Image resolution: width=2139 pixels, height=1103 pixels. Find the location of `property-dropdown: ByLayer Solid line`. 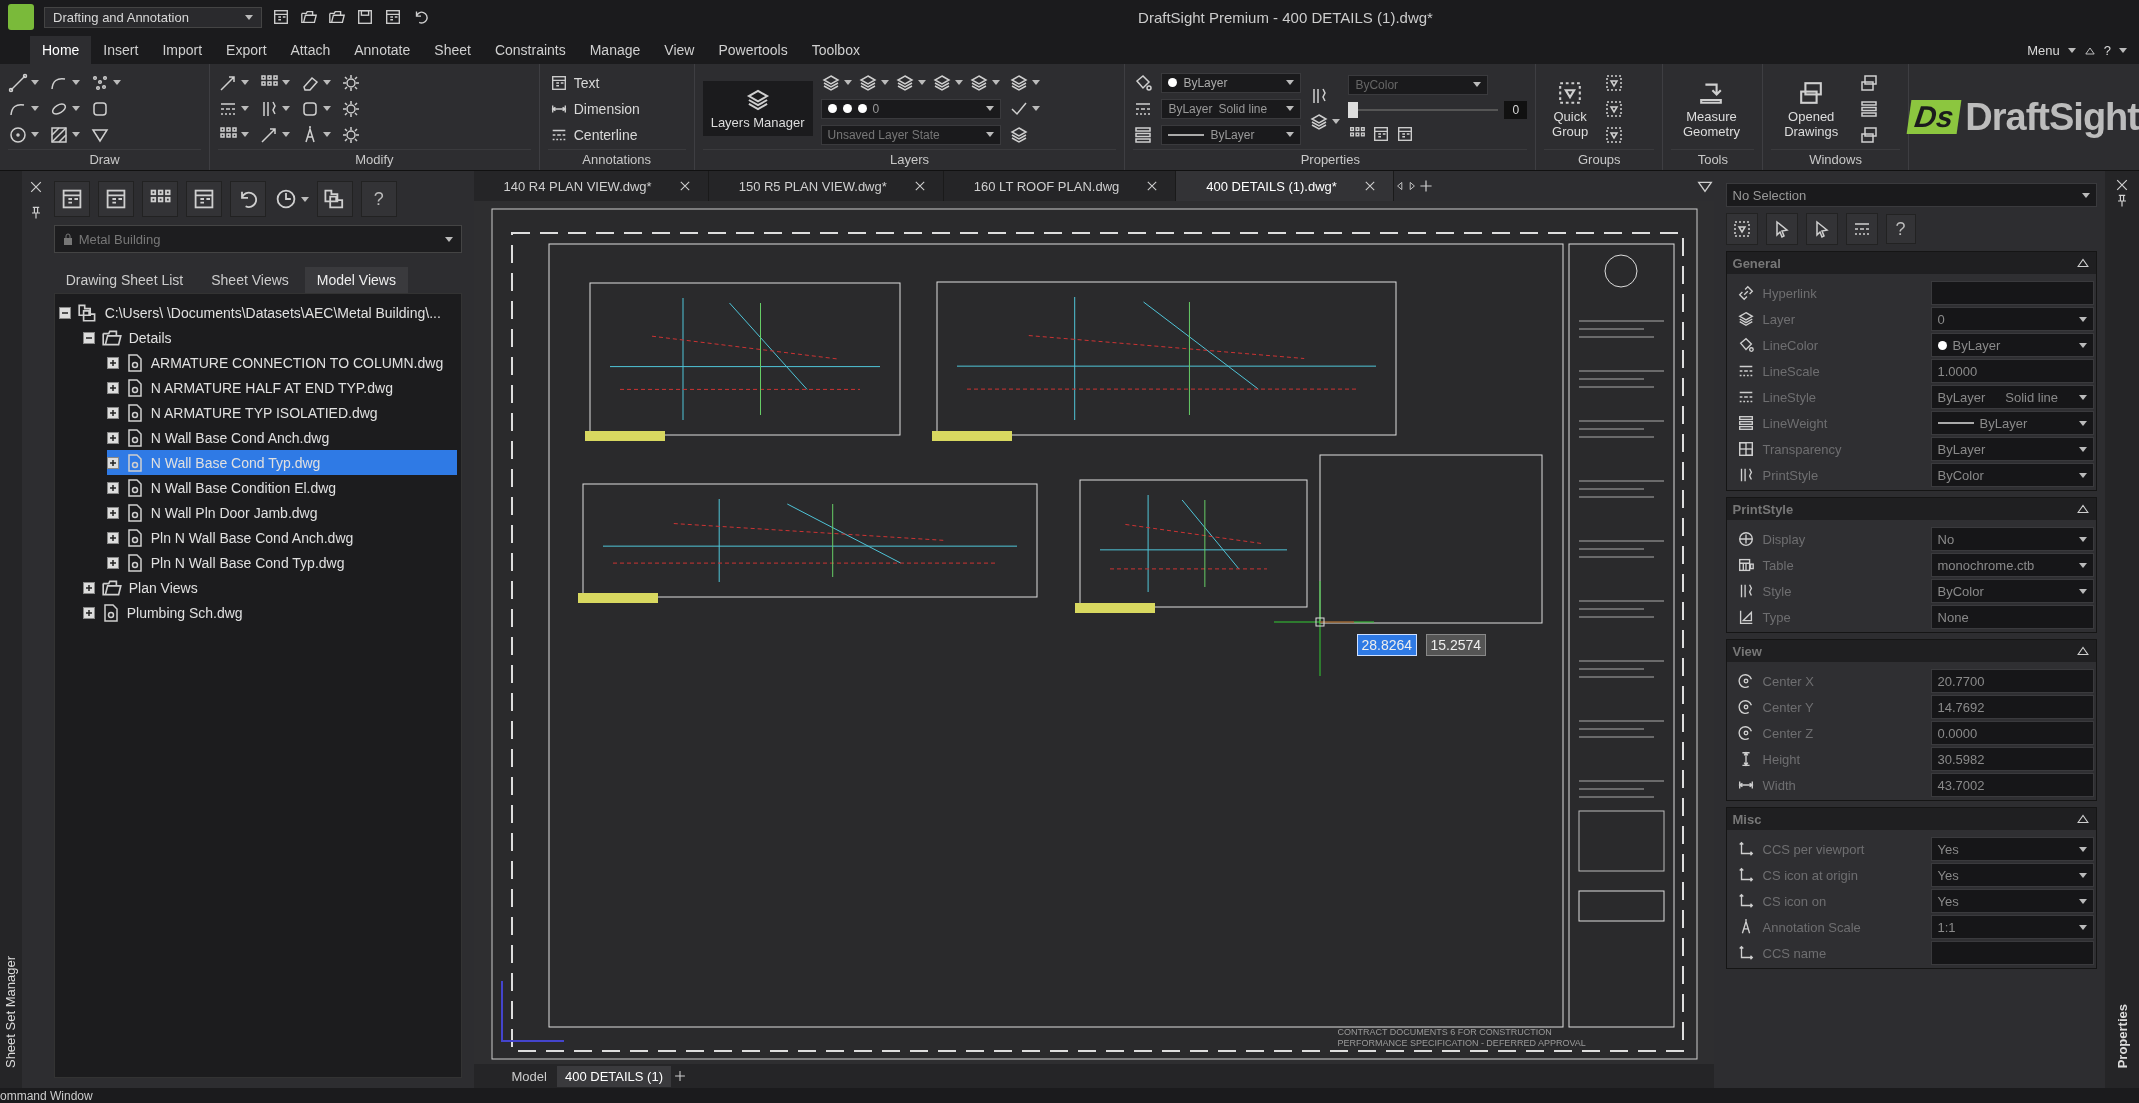

property-dropdown: ByLayer Solid line is located at coordinates (2012, 397).